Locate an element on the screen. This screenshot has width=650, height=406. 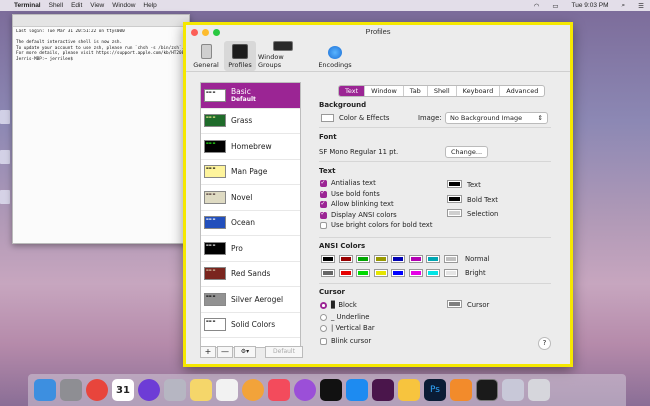
profile-item: ▬▬ ▬ Pro is located at coordinates (250, 249).